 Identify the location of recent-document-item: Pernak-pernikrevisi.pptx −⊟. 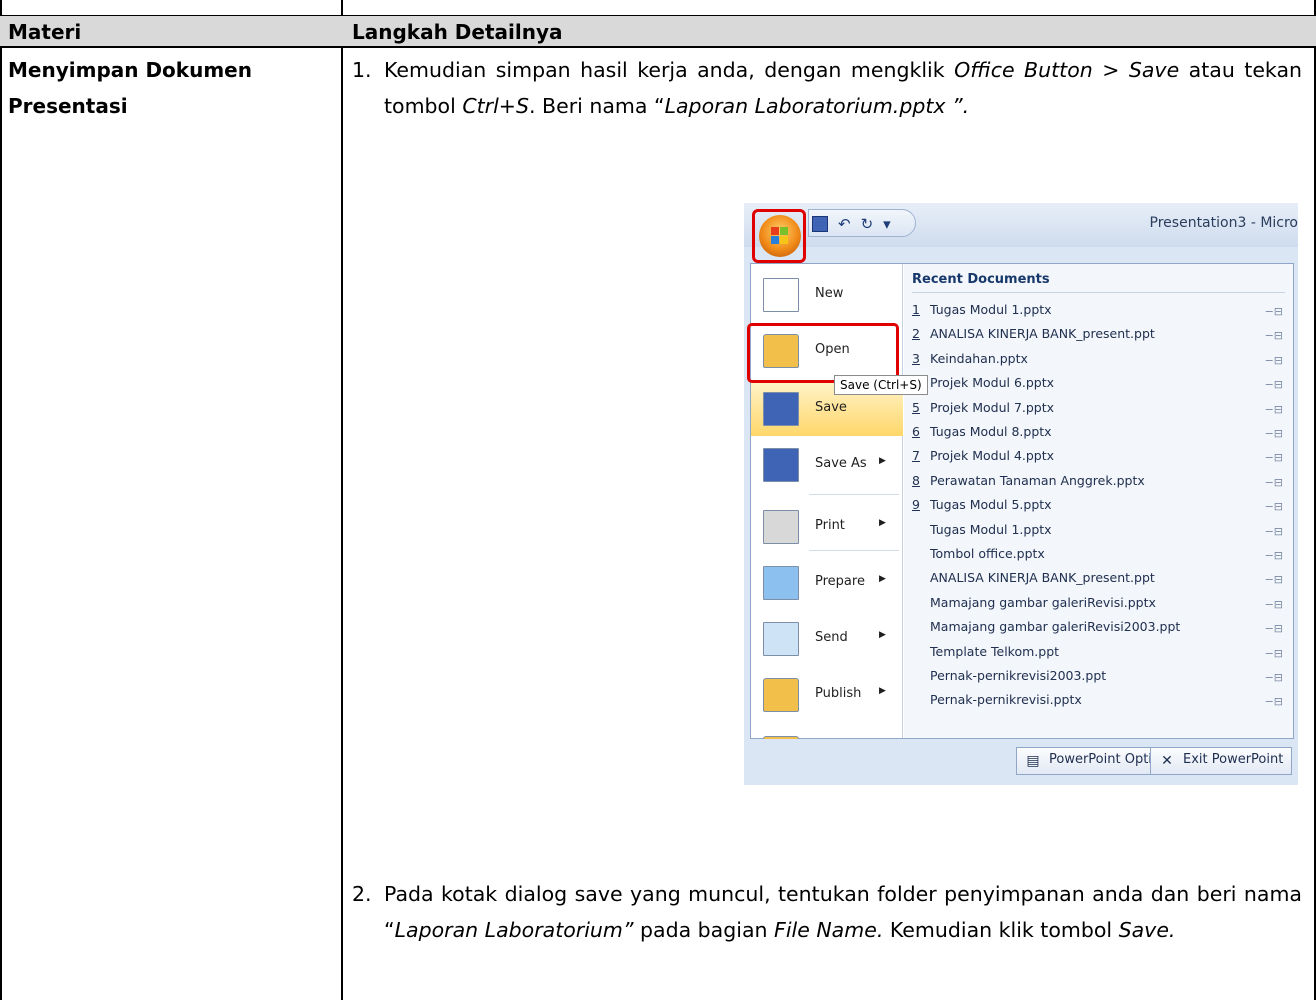
(1097, 704).